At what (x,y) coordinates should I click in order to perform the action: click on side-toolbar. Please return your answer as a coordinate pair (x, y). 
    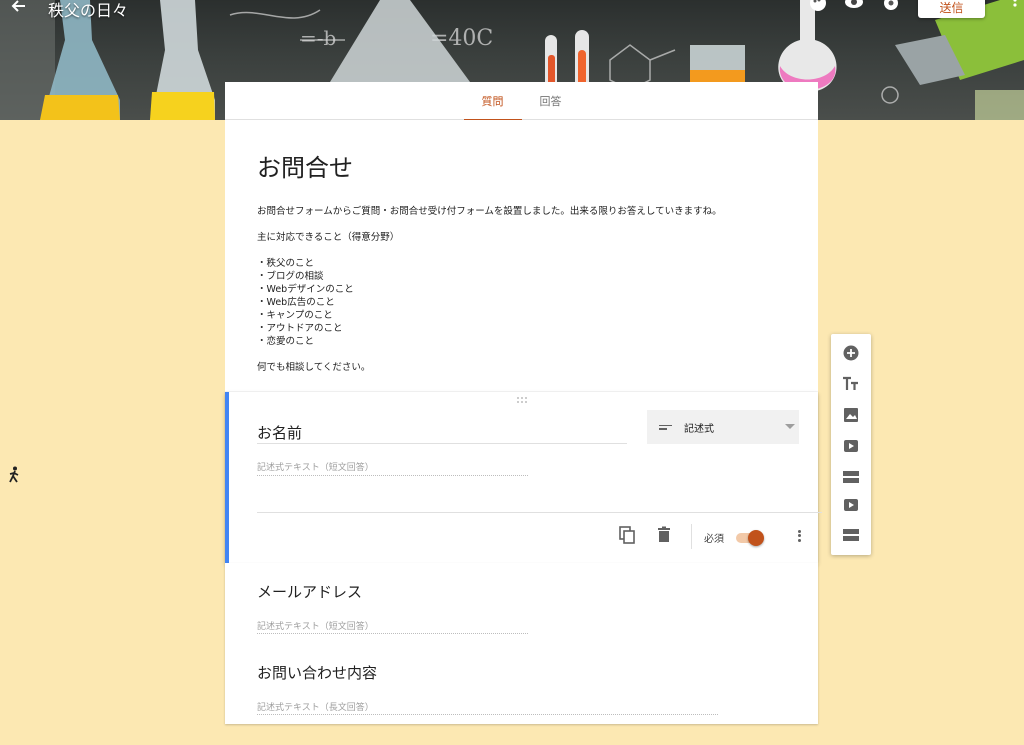
    Looking at the image, I should click on (851, 444).